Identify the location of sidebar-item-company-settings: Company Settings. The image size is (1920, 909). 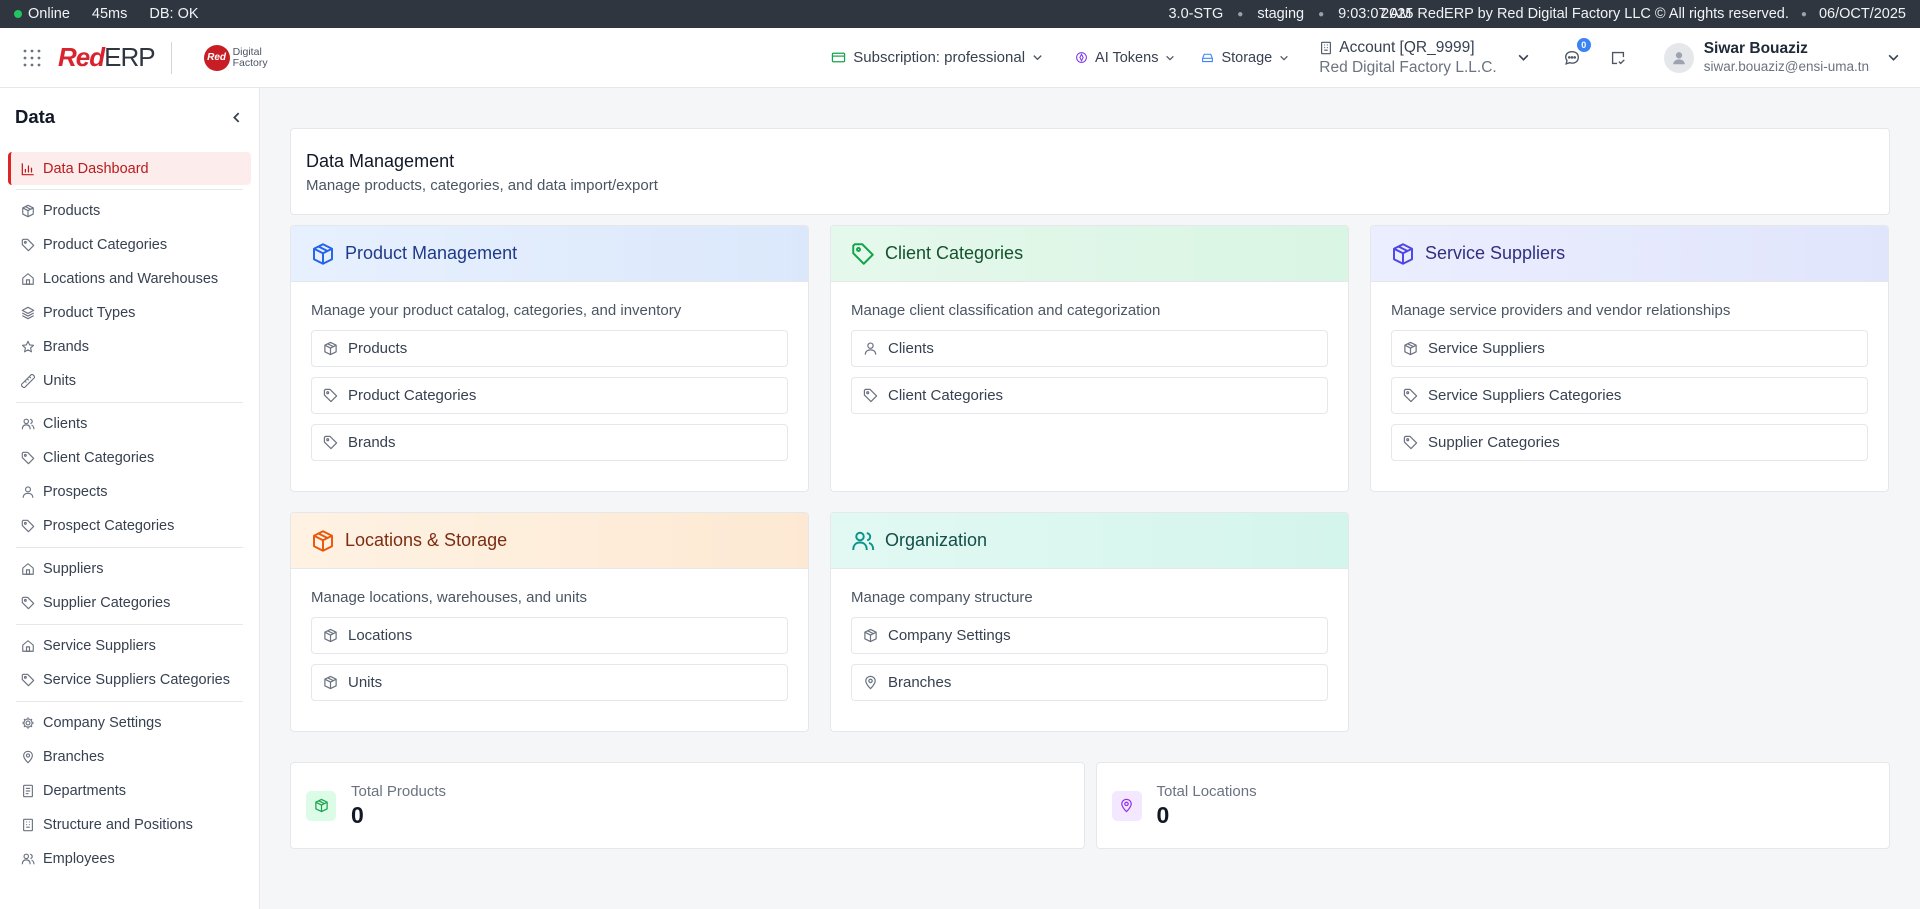
(129, 723).